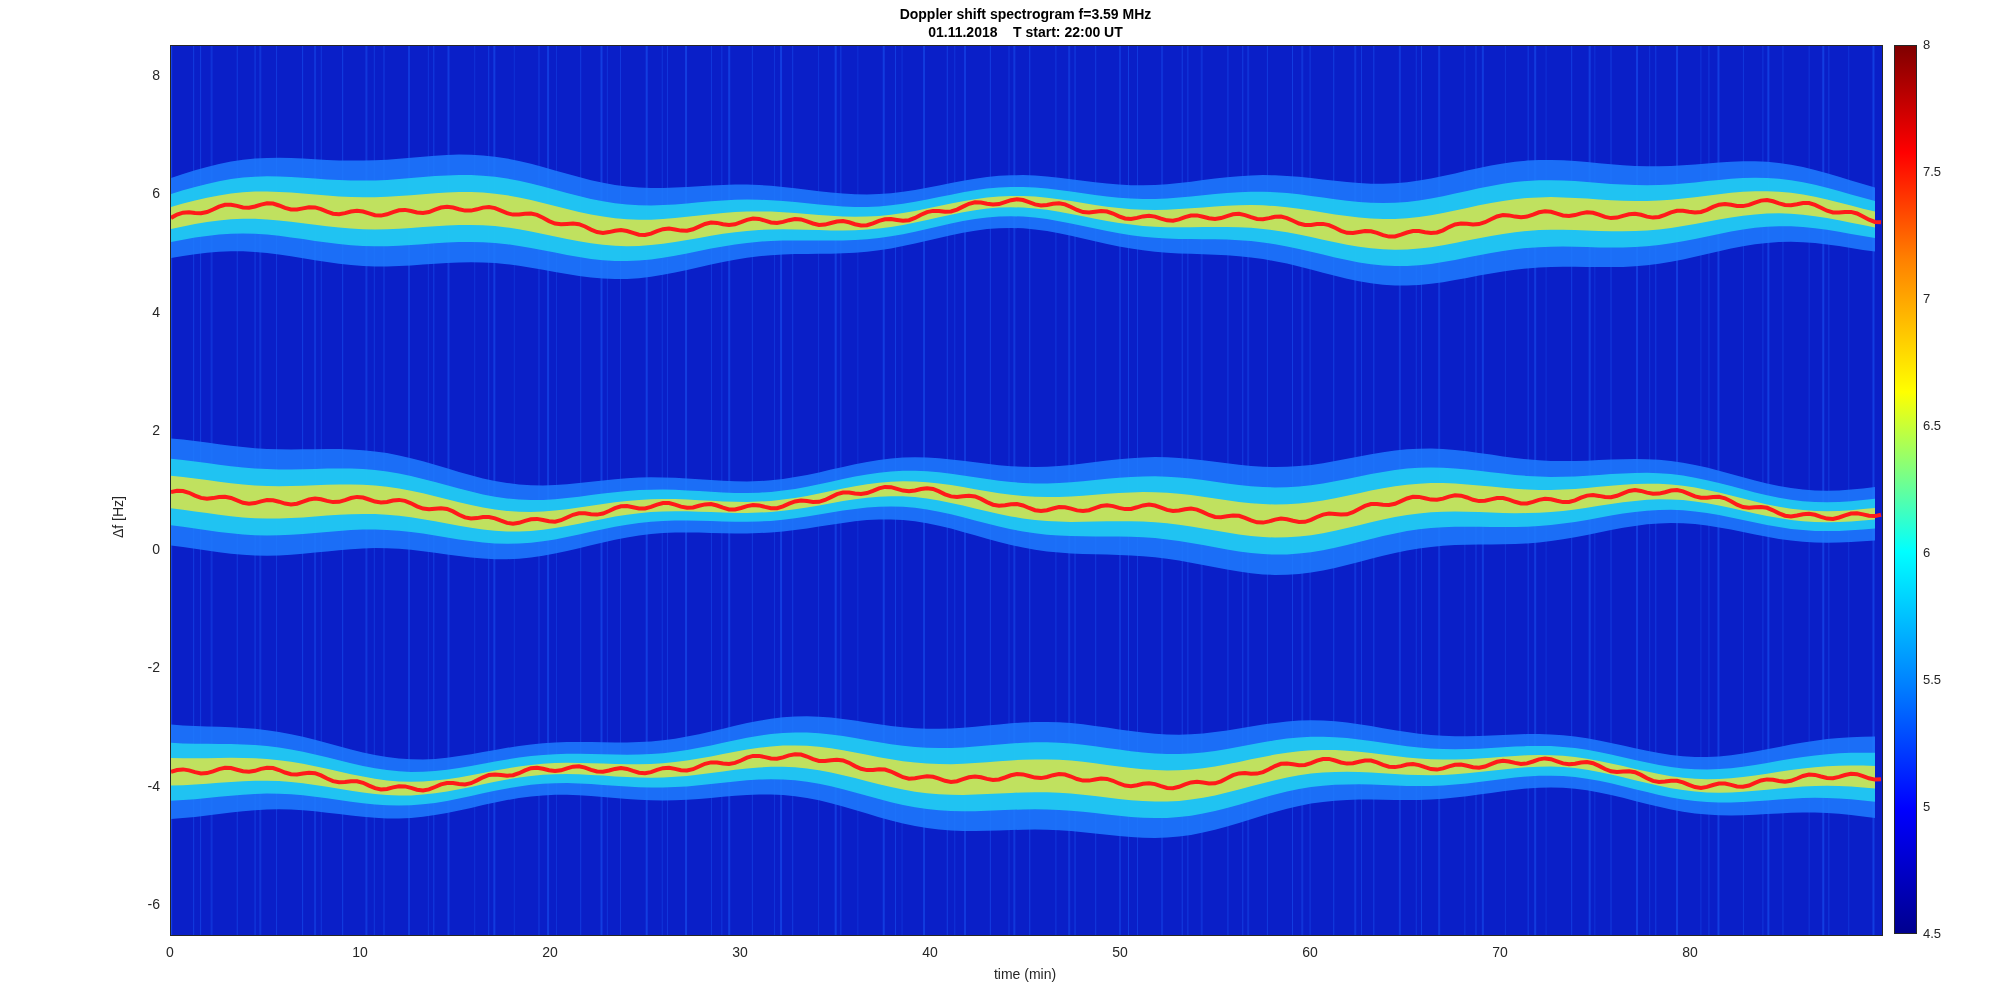 Image resolution: width=2000 pixels, height=1003 pixels. What do you see at coordinates (1932, 426) in the screenshot?
I see `colorbar-tick-label: 6.5` at bounding box center [1932, 426].